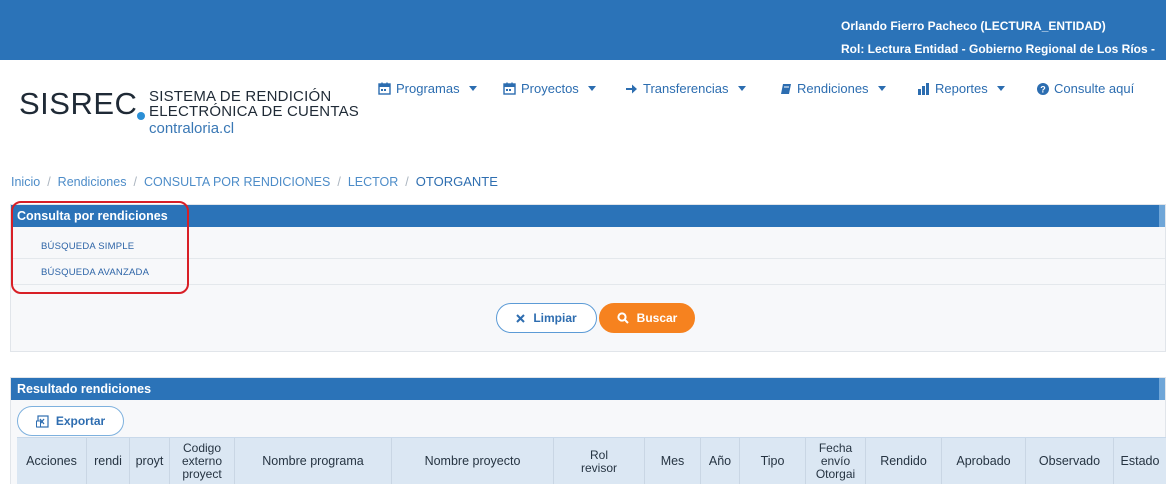 Image resolution: width=1166 pixels, height=484 pixels. What do you see at coordinates (555, 318) in the screenshot?
I see `clear-button-label: Limpiar` at bounding box center [555, 318].